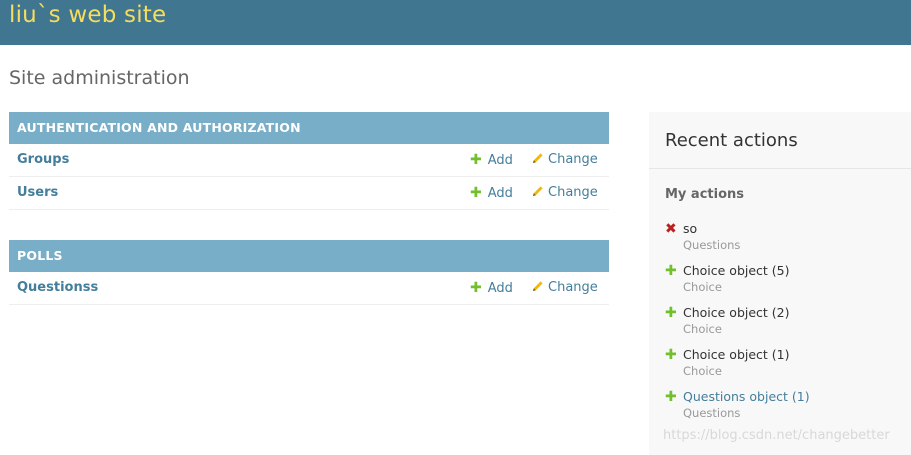 The image size is (911, 455). Describe the element at coordinates (705, 194) in the screenshot. I see `my-actions-heading: My actions` at that location.